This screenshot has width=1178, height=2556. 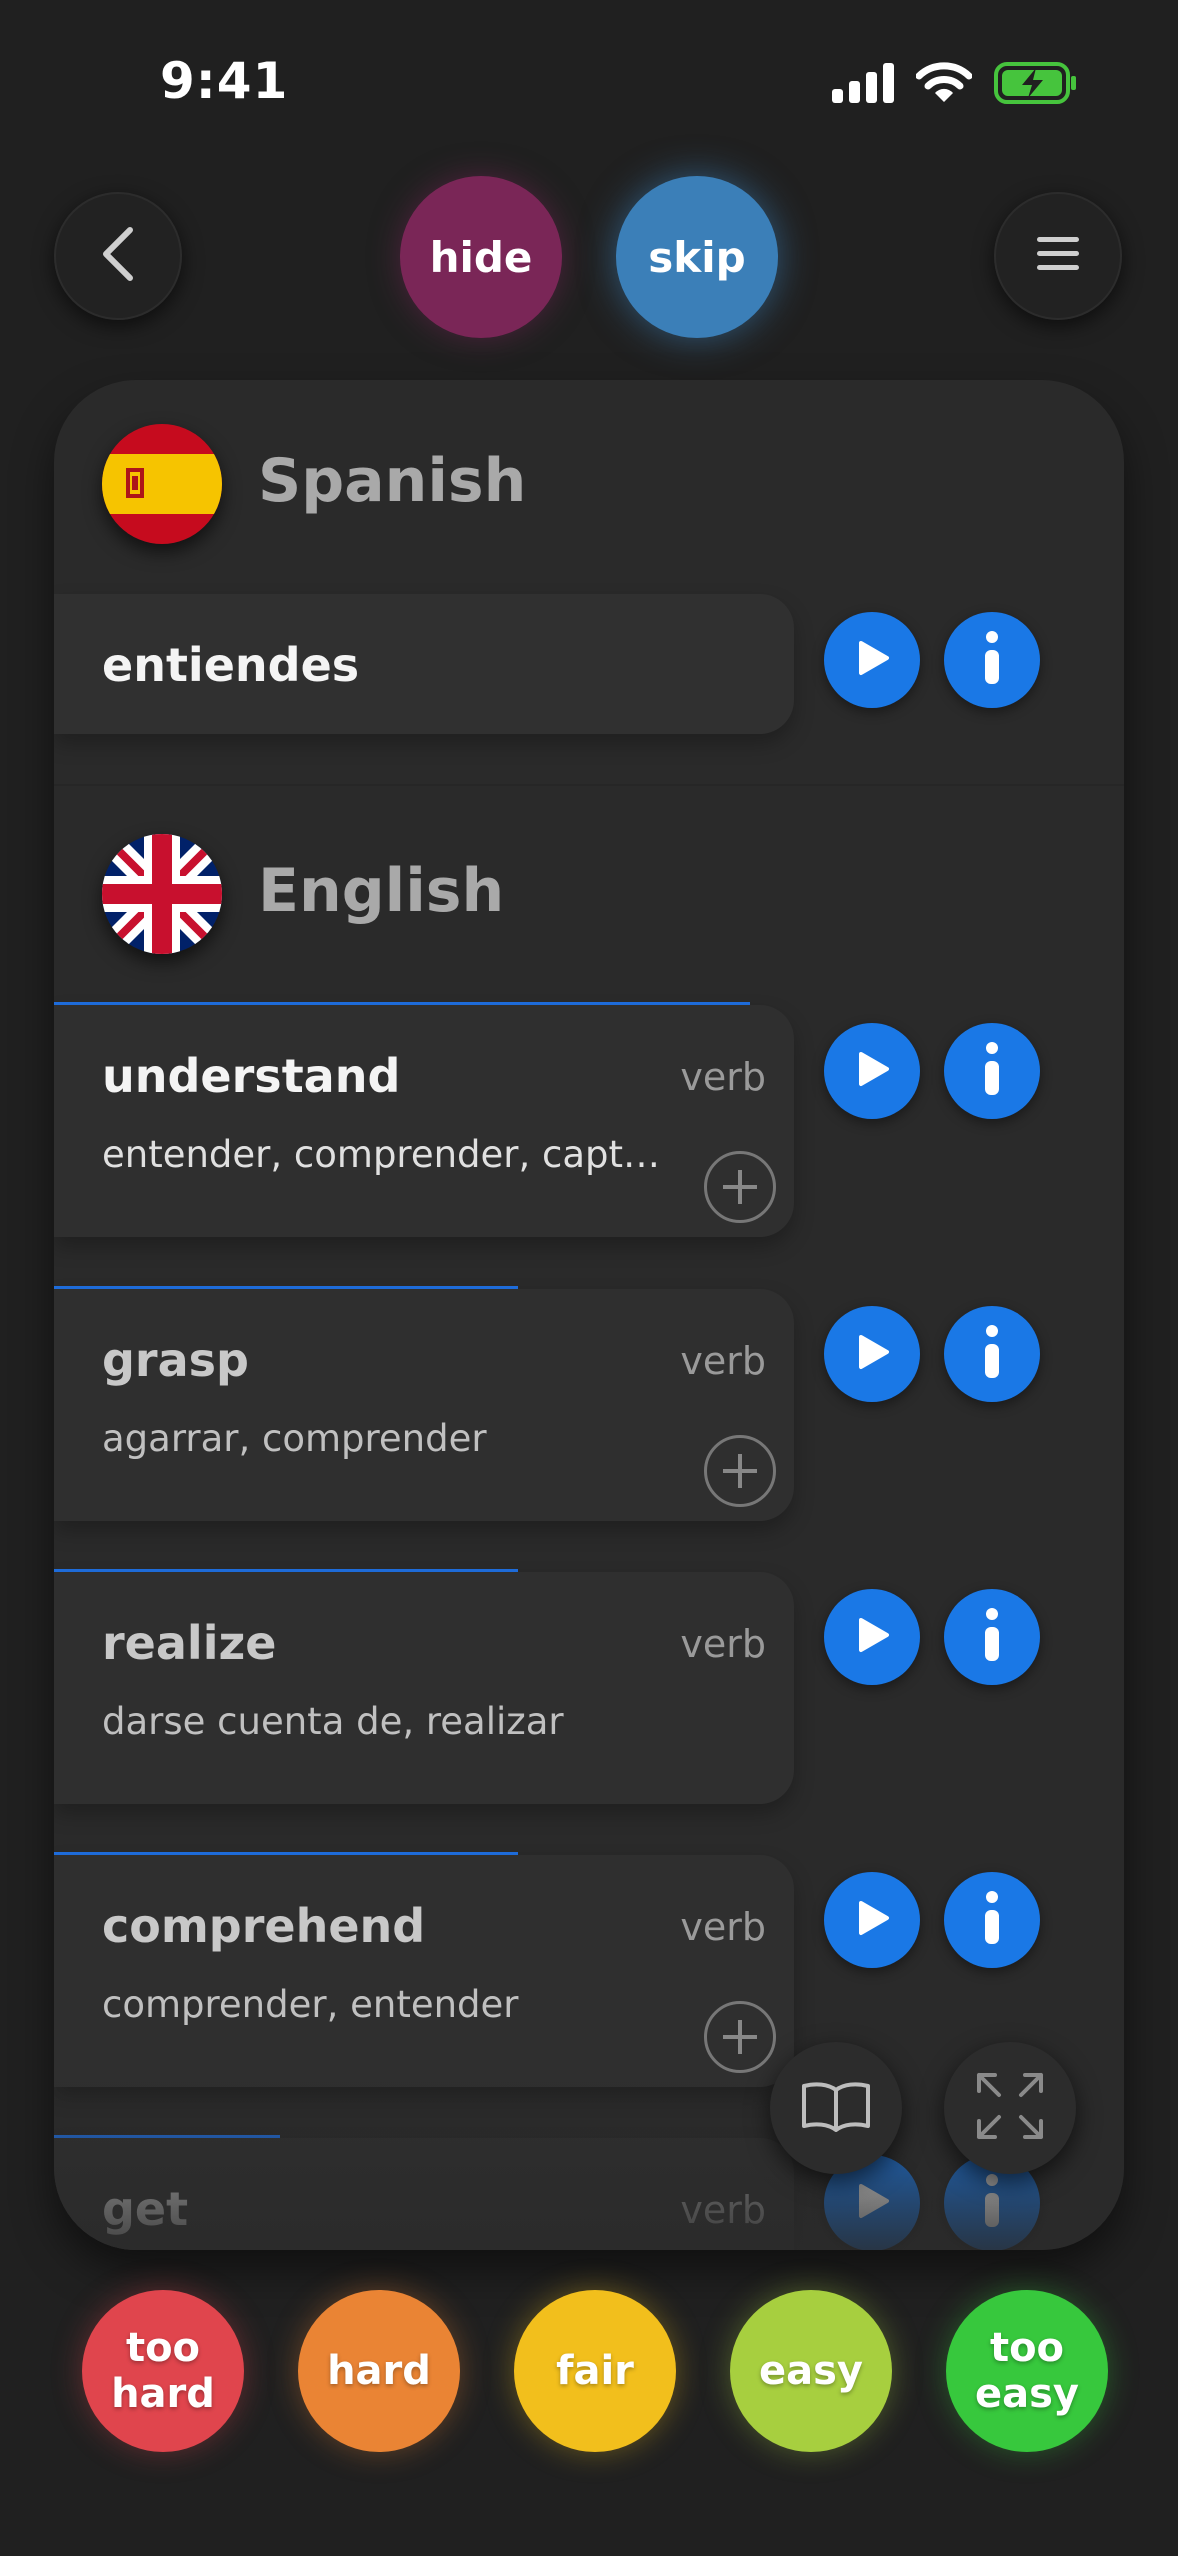 I want to click on menu-button, so click(x=1058, y=256).